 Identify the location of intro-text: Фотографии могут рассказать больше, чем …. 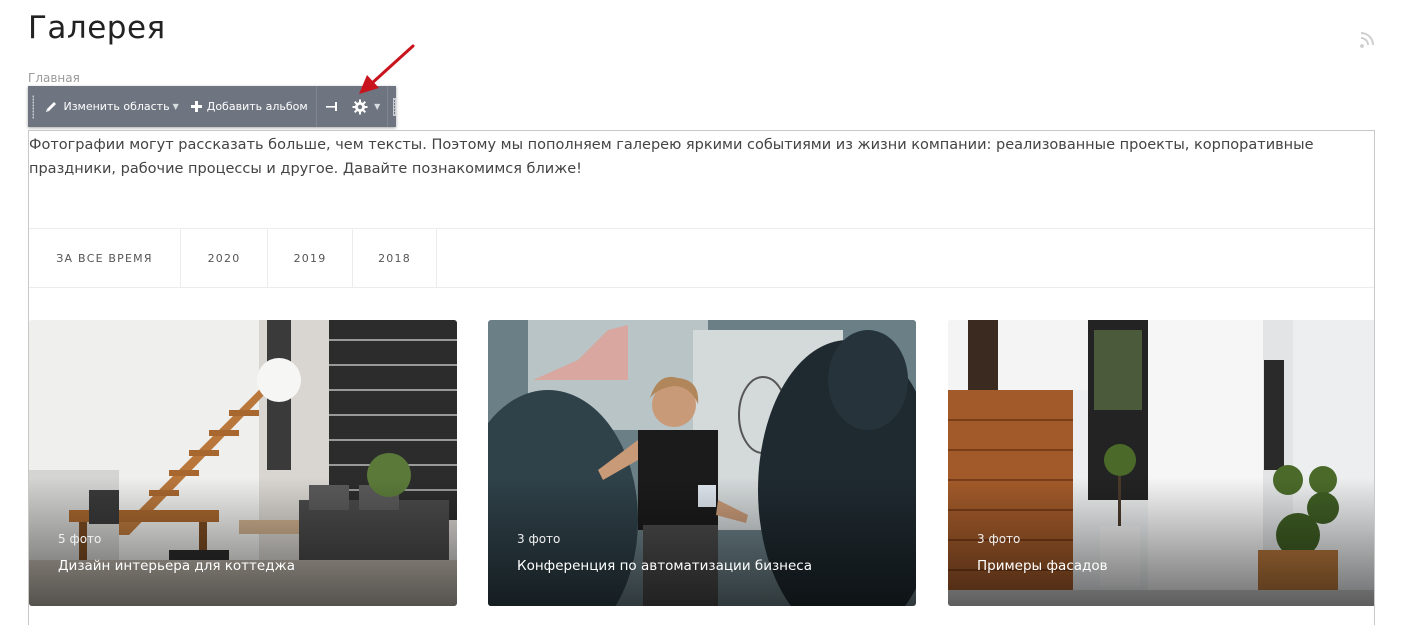
(671, 157).